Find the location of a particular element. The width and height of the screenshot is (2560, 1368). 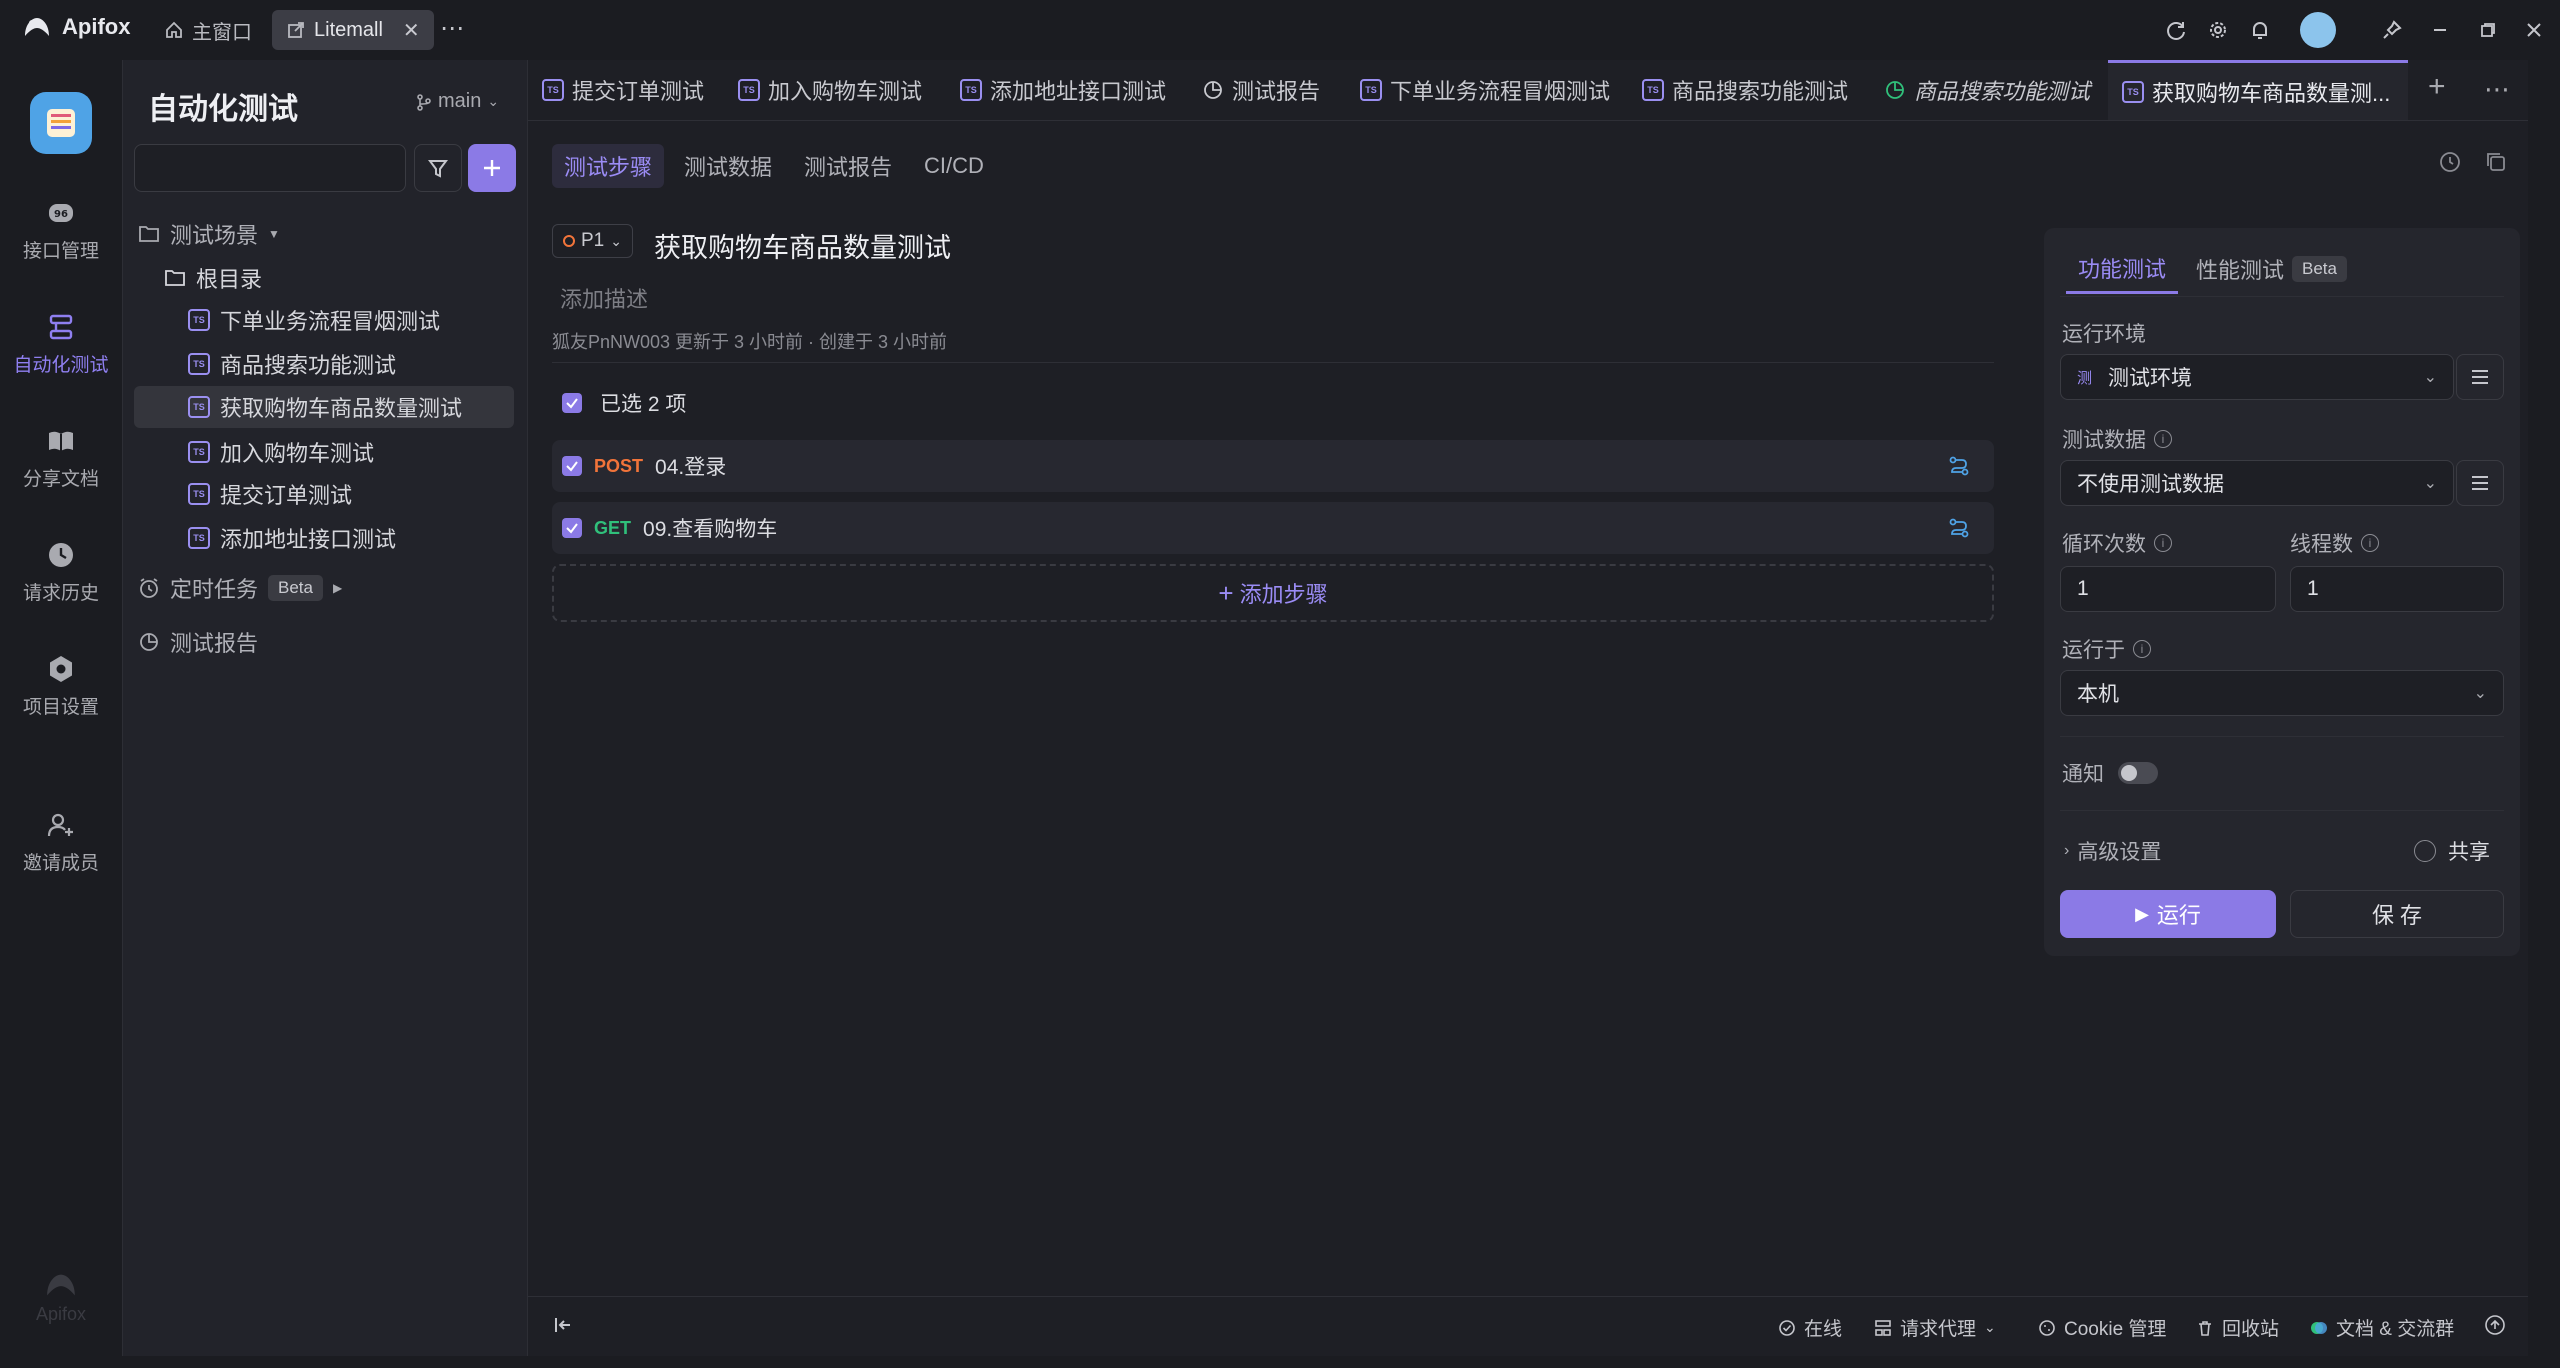

share-checkbox-row: 共享 is located at coordinates (2452, 851).